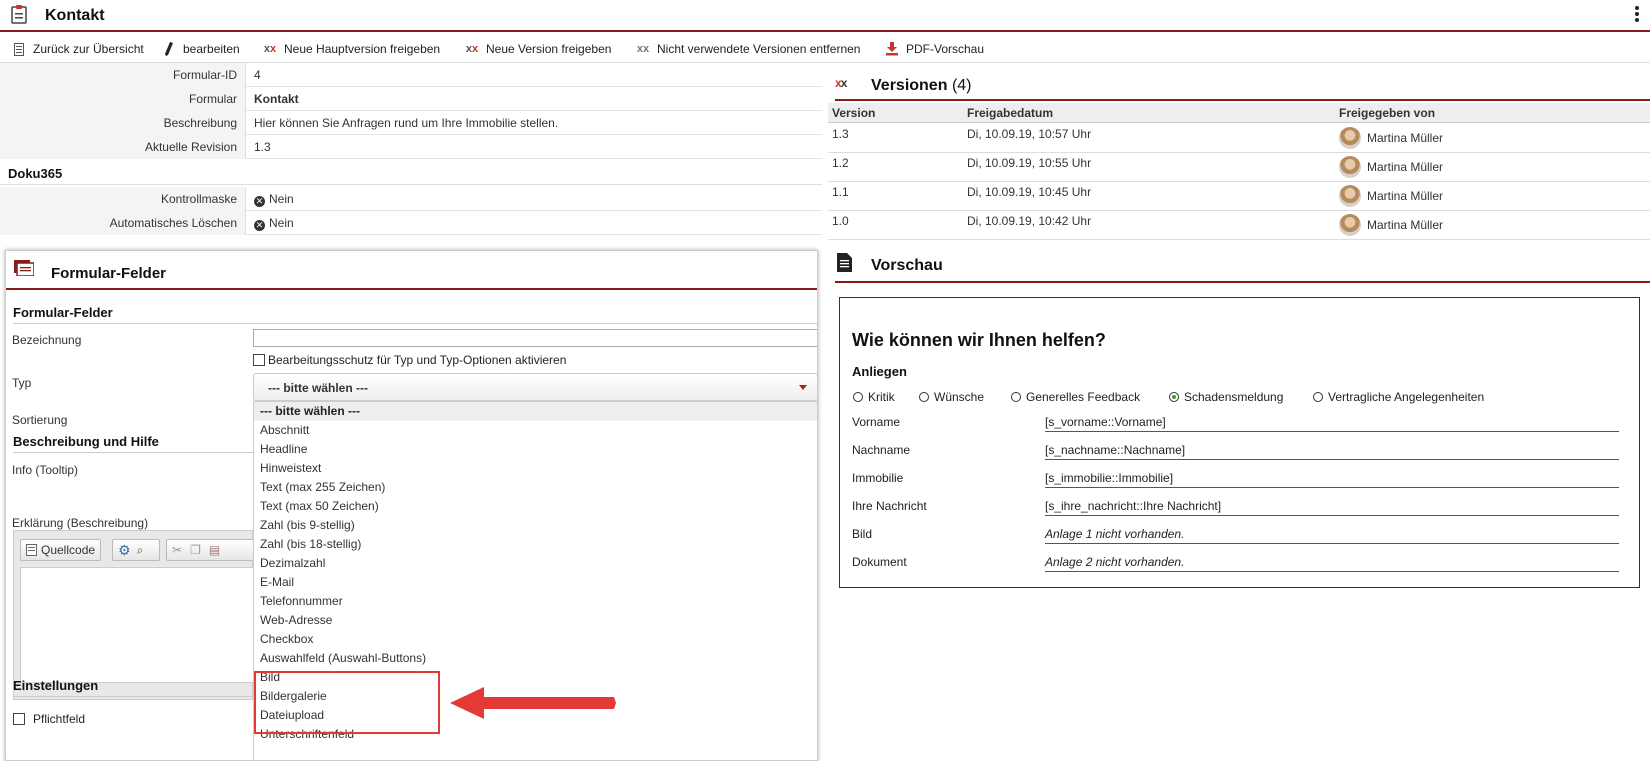  I want to click on editor-tools-button: ⚙ ⌕, so click(136, 550).